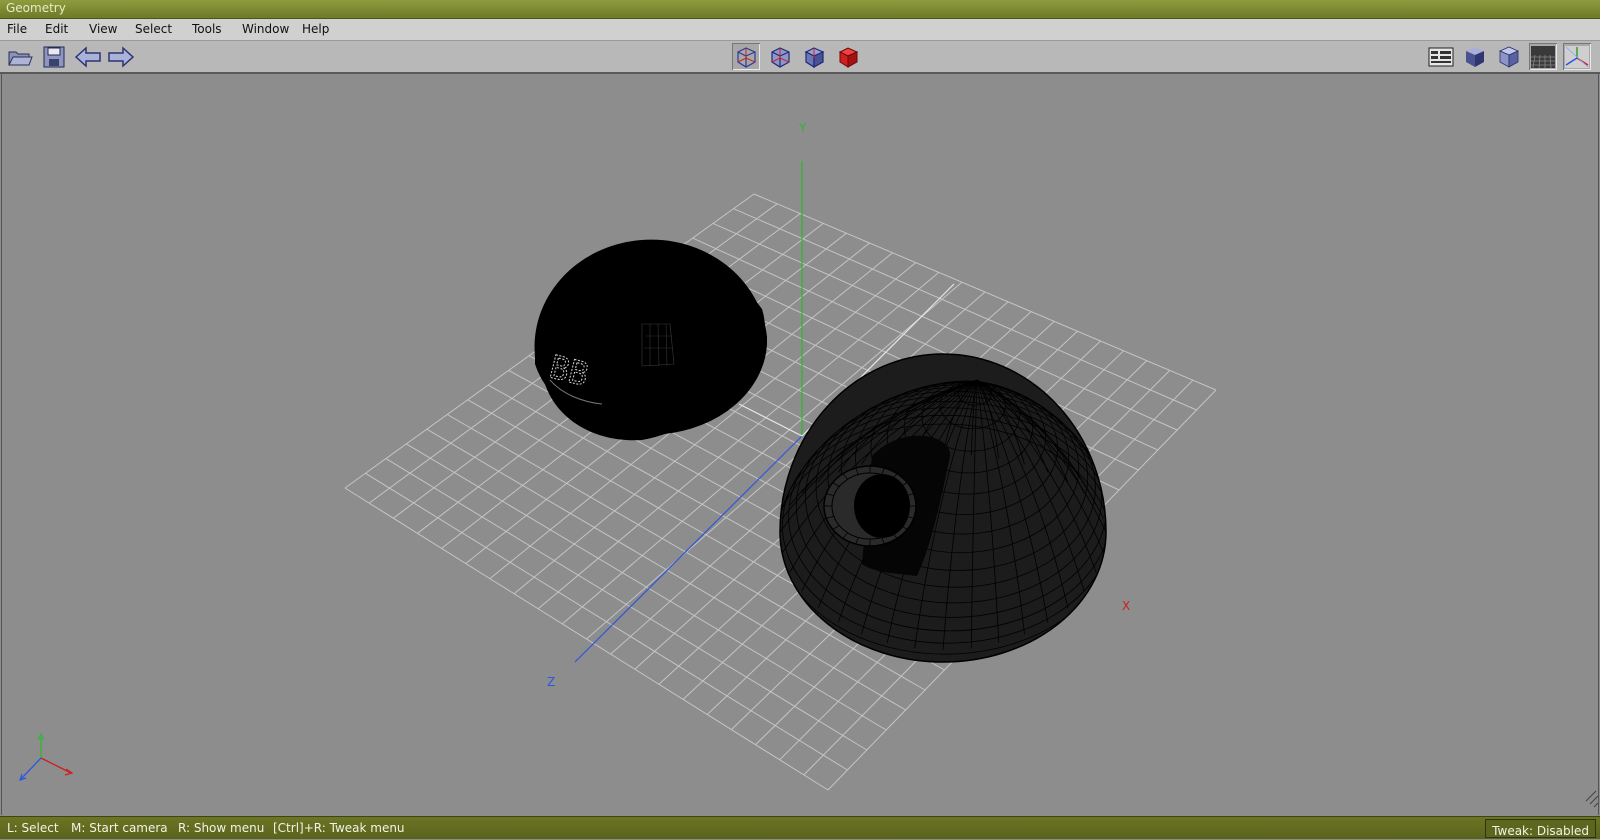 The height and width of the screenshot is (840, 1600). I want to click on smooth-shade-button, so click(1475, 56).